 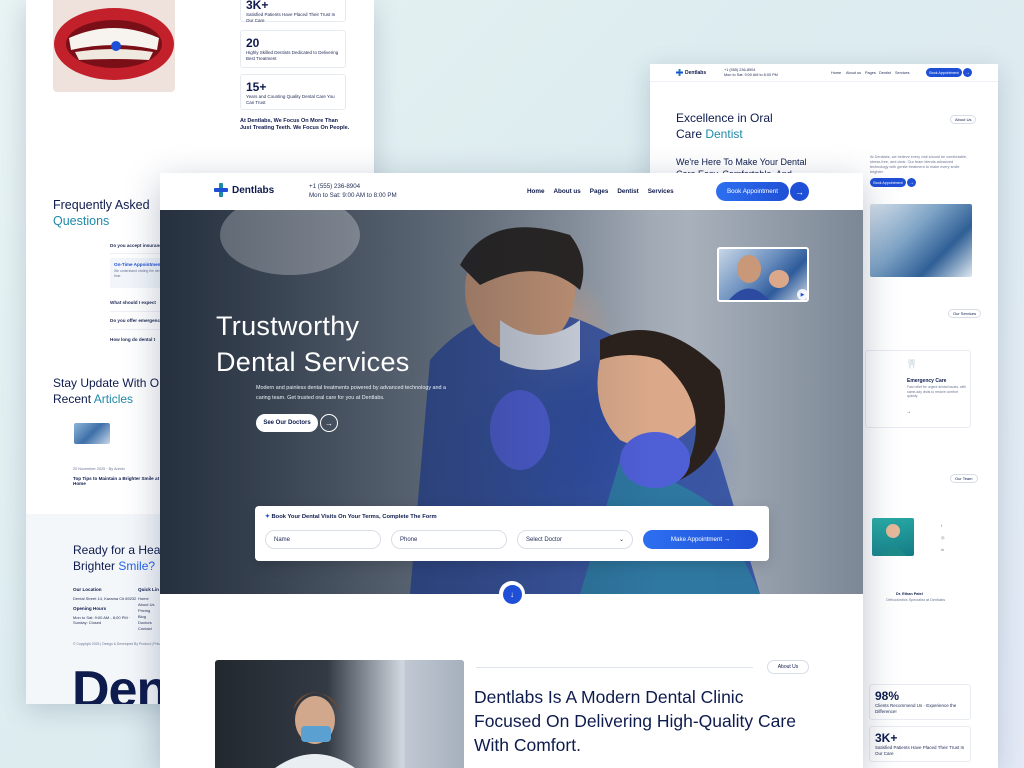 What do you see at coordinates (621, 540) in the screenshot?
I see `chevron-down-icon: ⌄` at bounding box center [621, 540].